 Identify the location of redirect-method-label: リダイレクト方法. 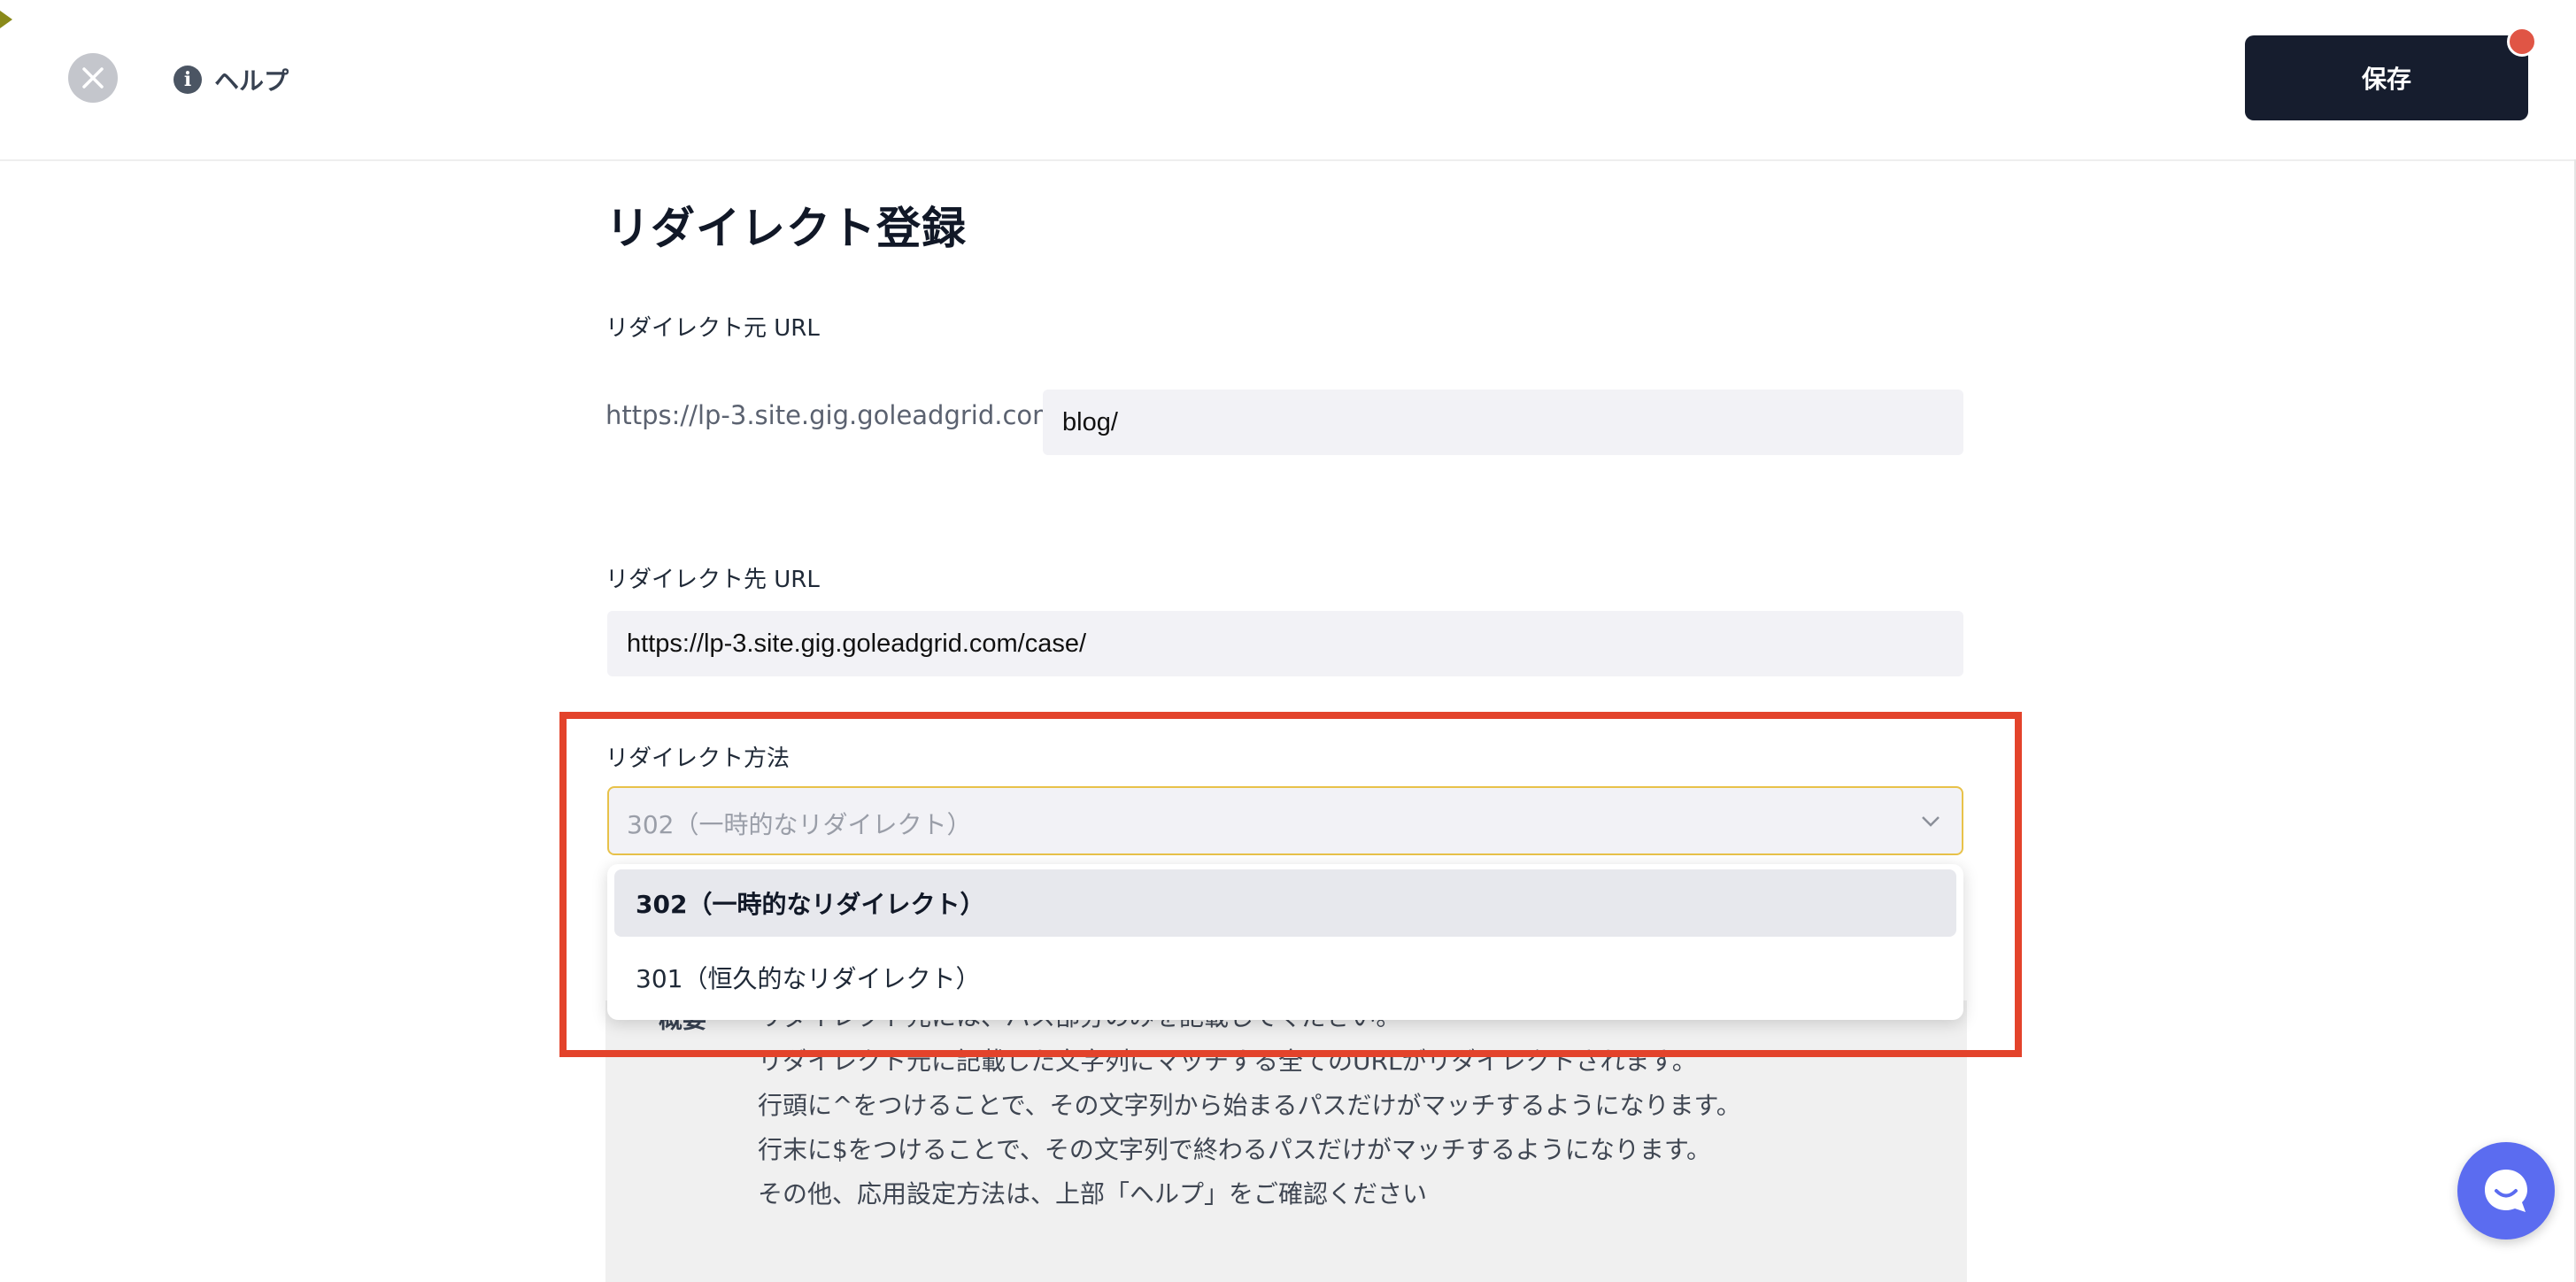
(698, 759).